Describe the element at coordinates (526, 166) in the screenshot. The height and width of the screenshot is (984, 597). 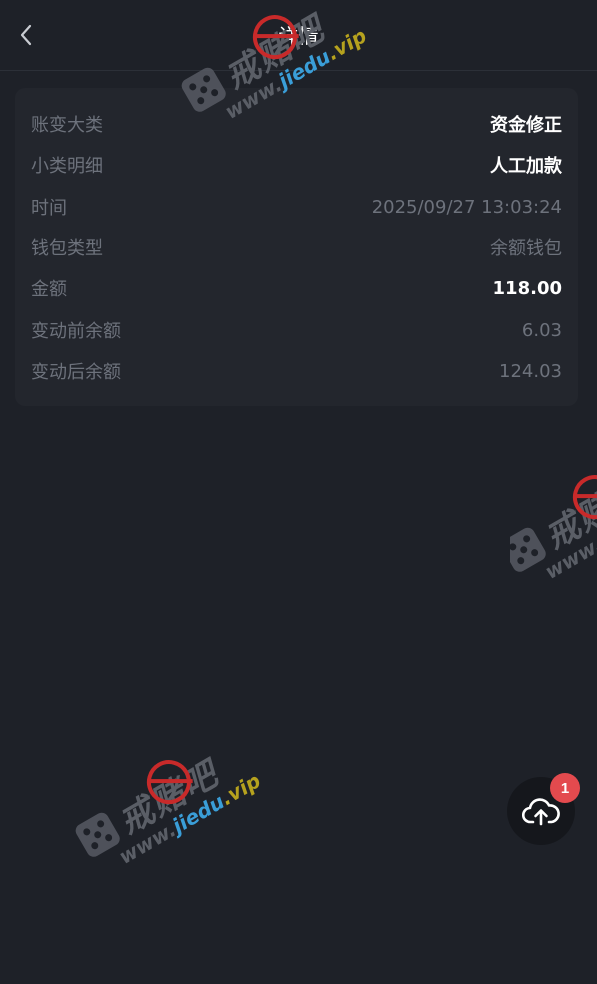
I see `detail-value: 人工加款` at that location.